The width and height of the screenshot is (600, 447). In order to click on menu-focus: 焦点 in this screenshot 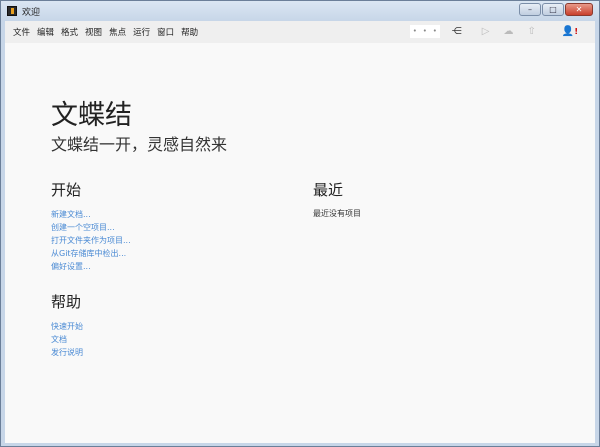, I will do `click(117, 32)`.